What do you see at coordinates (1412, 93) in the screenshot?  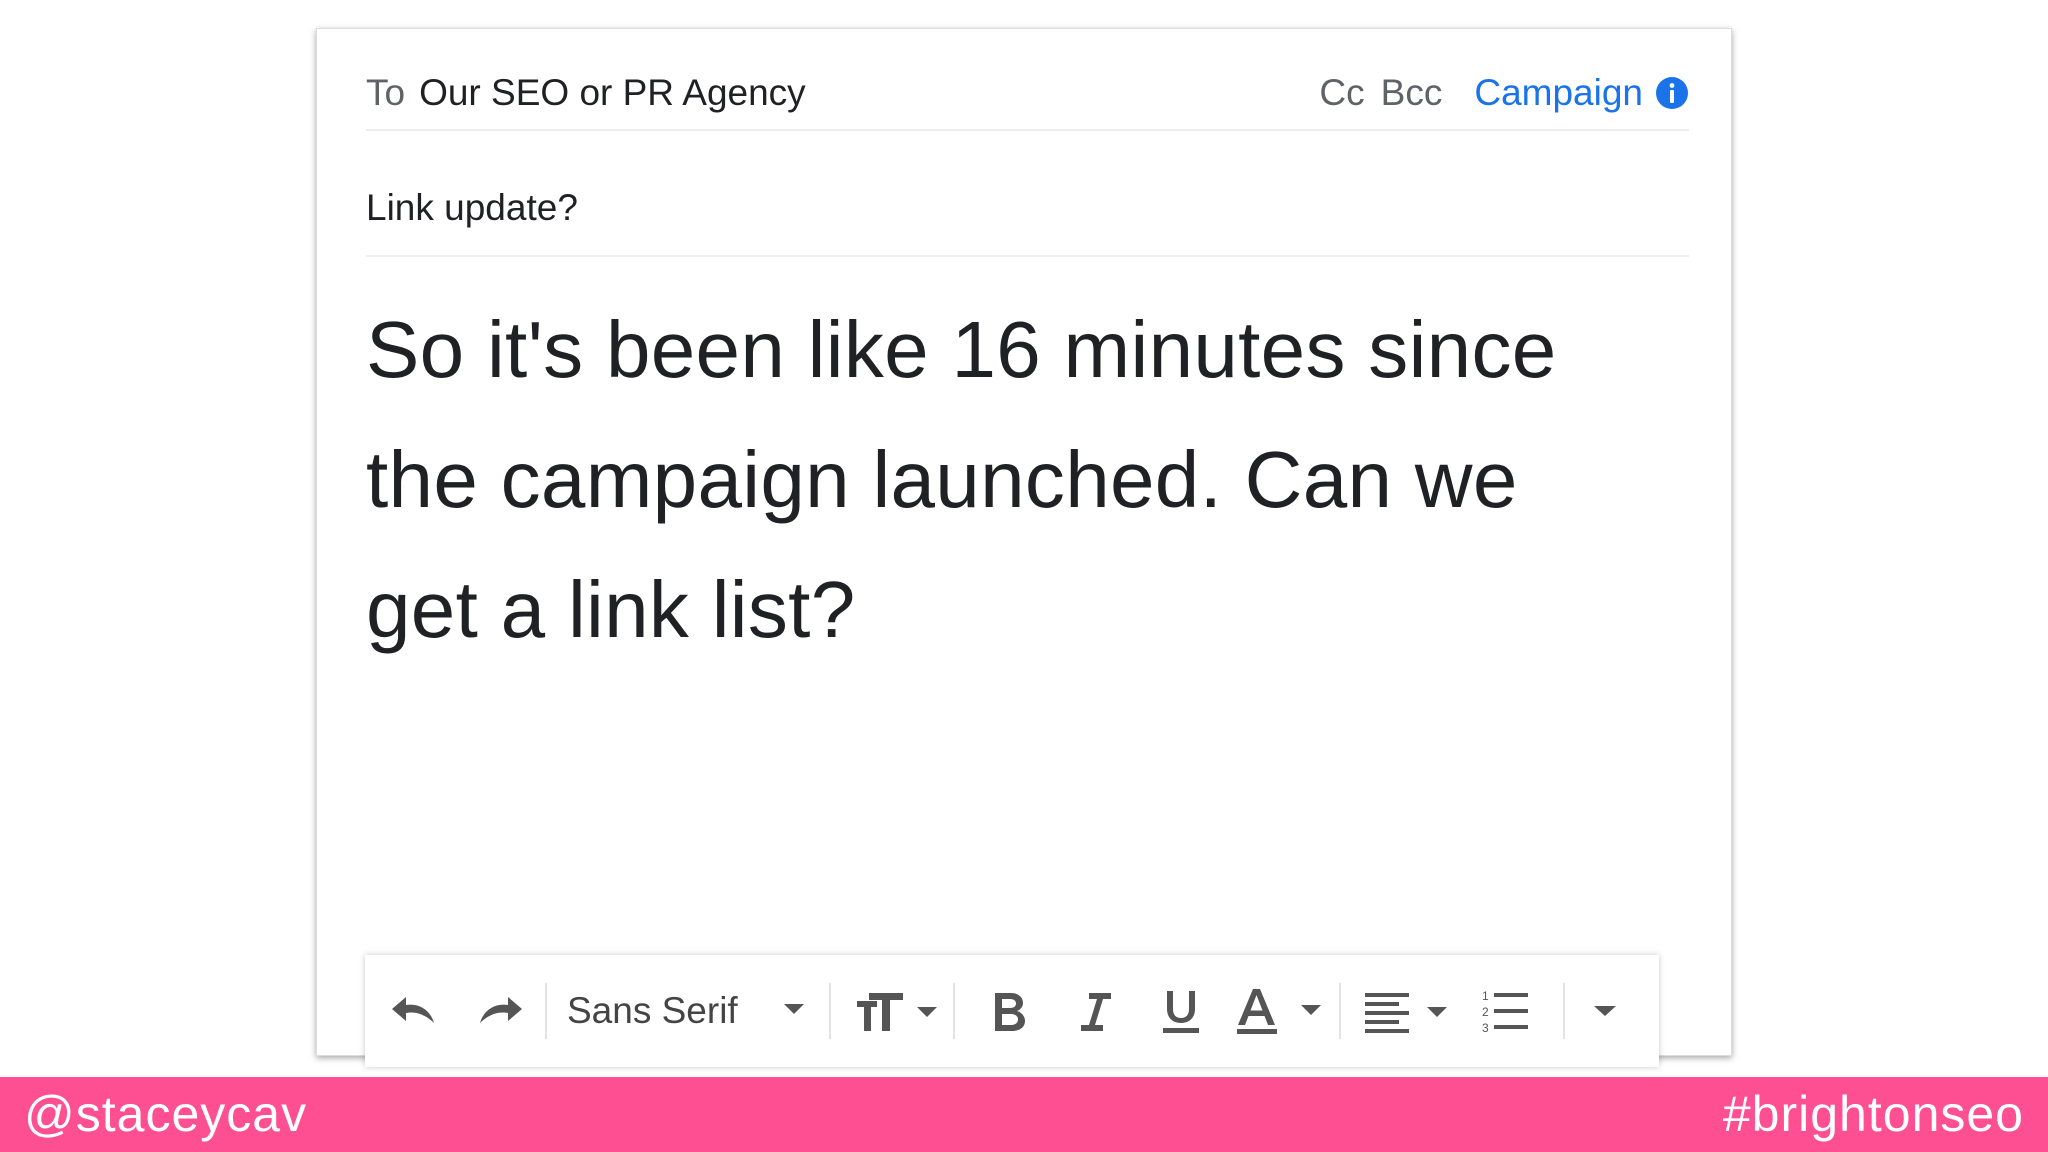 I see `bcc-button: Bcc` at bounding box center [1412, 93].